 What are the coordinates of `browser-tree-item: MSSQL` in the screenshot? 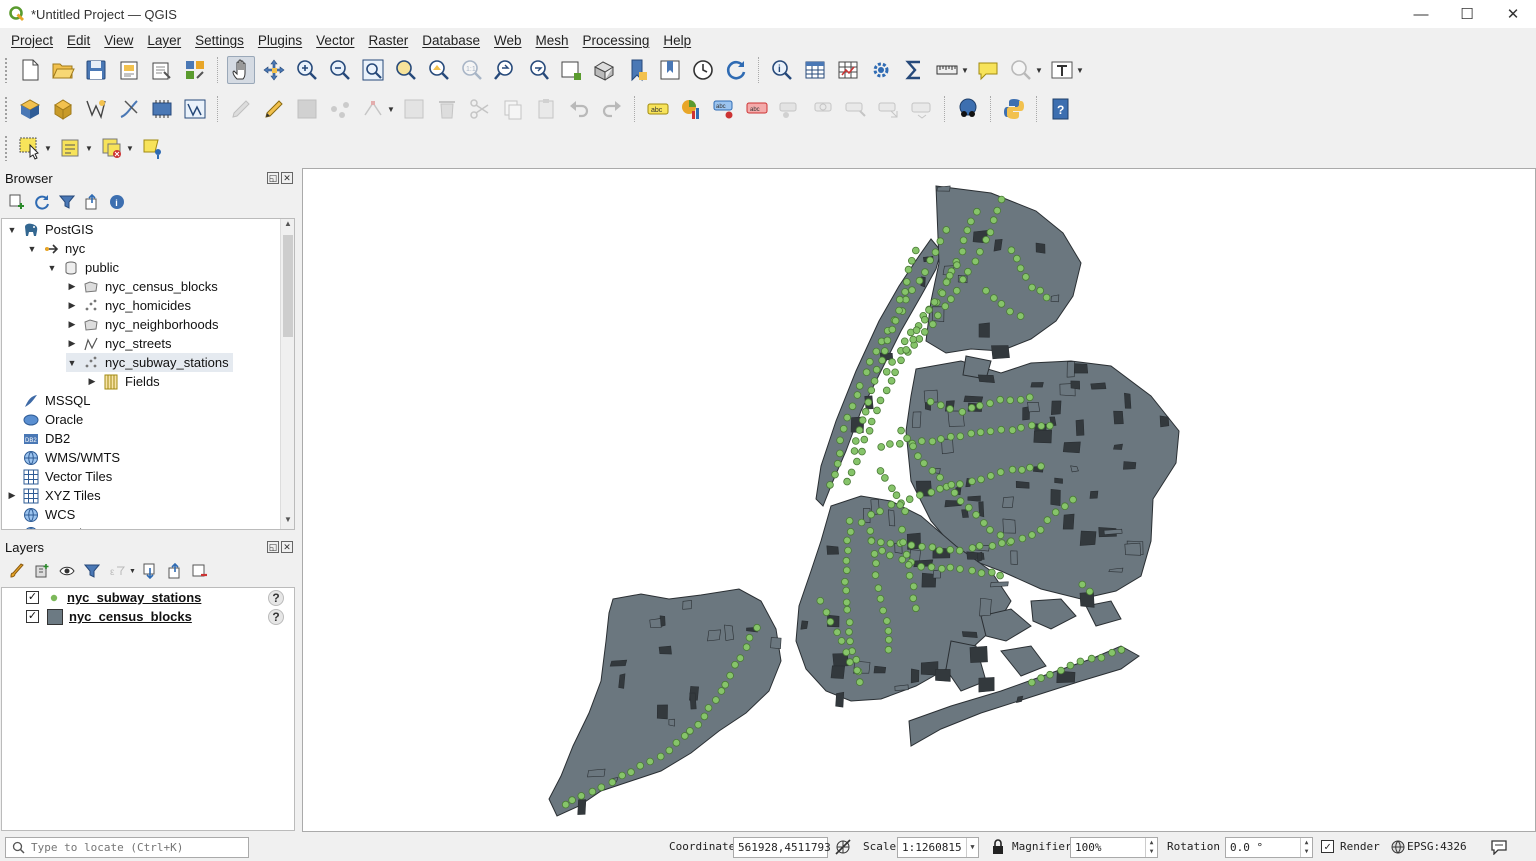 It's located at (48, 400).